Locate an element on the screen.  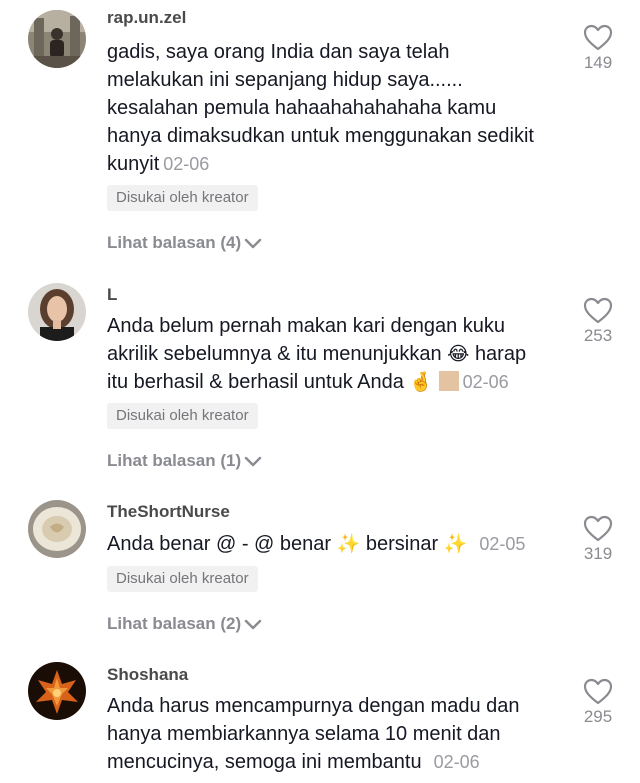
comment-line: gadis, saya orang India dan saya telah is located at coordinates (278, 52).